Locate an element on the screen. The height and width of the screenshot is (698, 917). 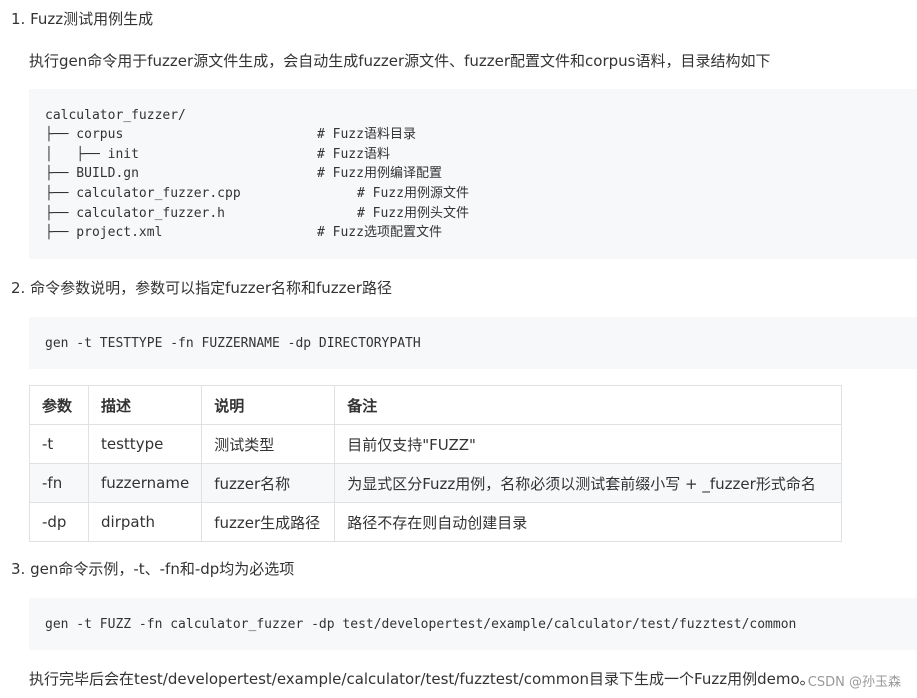
tree-comment: # Fuzz选项配置文件 is located at coordinates (379, 232).